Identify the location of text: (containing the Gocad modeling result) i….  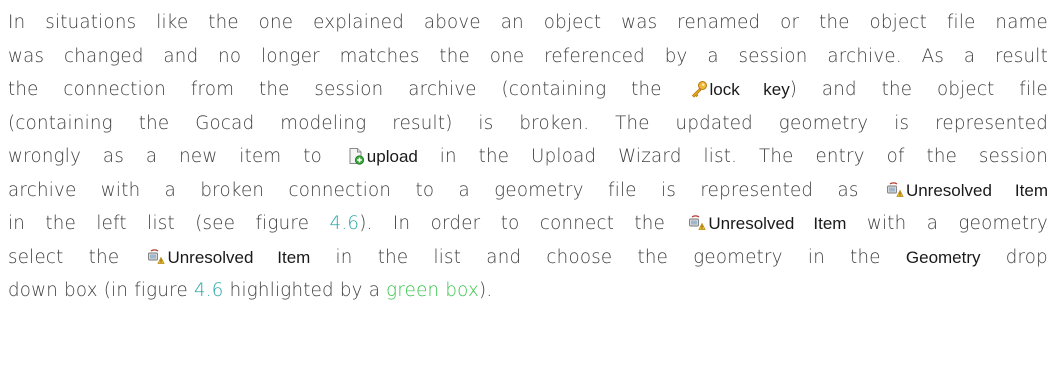
(528, 123).